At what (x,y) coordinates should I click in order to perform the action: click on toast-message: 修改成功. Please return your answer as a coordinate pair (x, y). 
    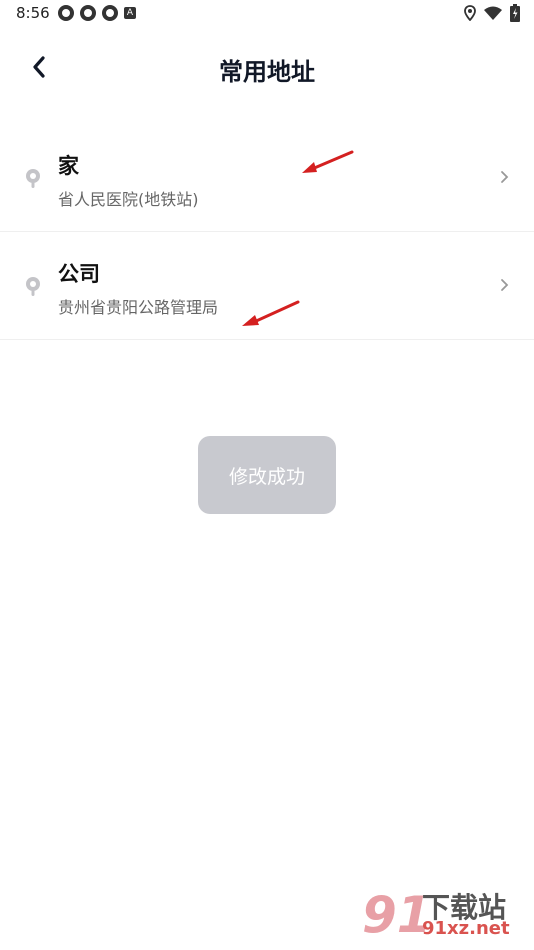
    Looking at the image, I should click on (267, 475).